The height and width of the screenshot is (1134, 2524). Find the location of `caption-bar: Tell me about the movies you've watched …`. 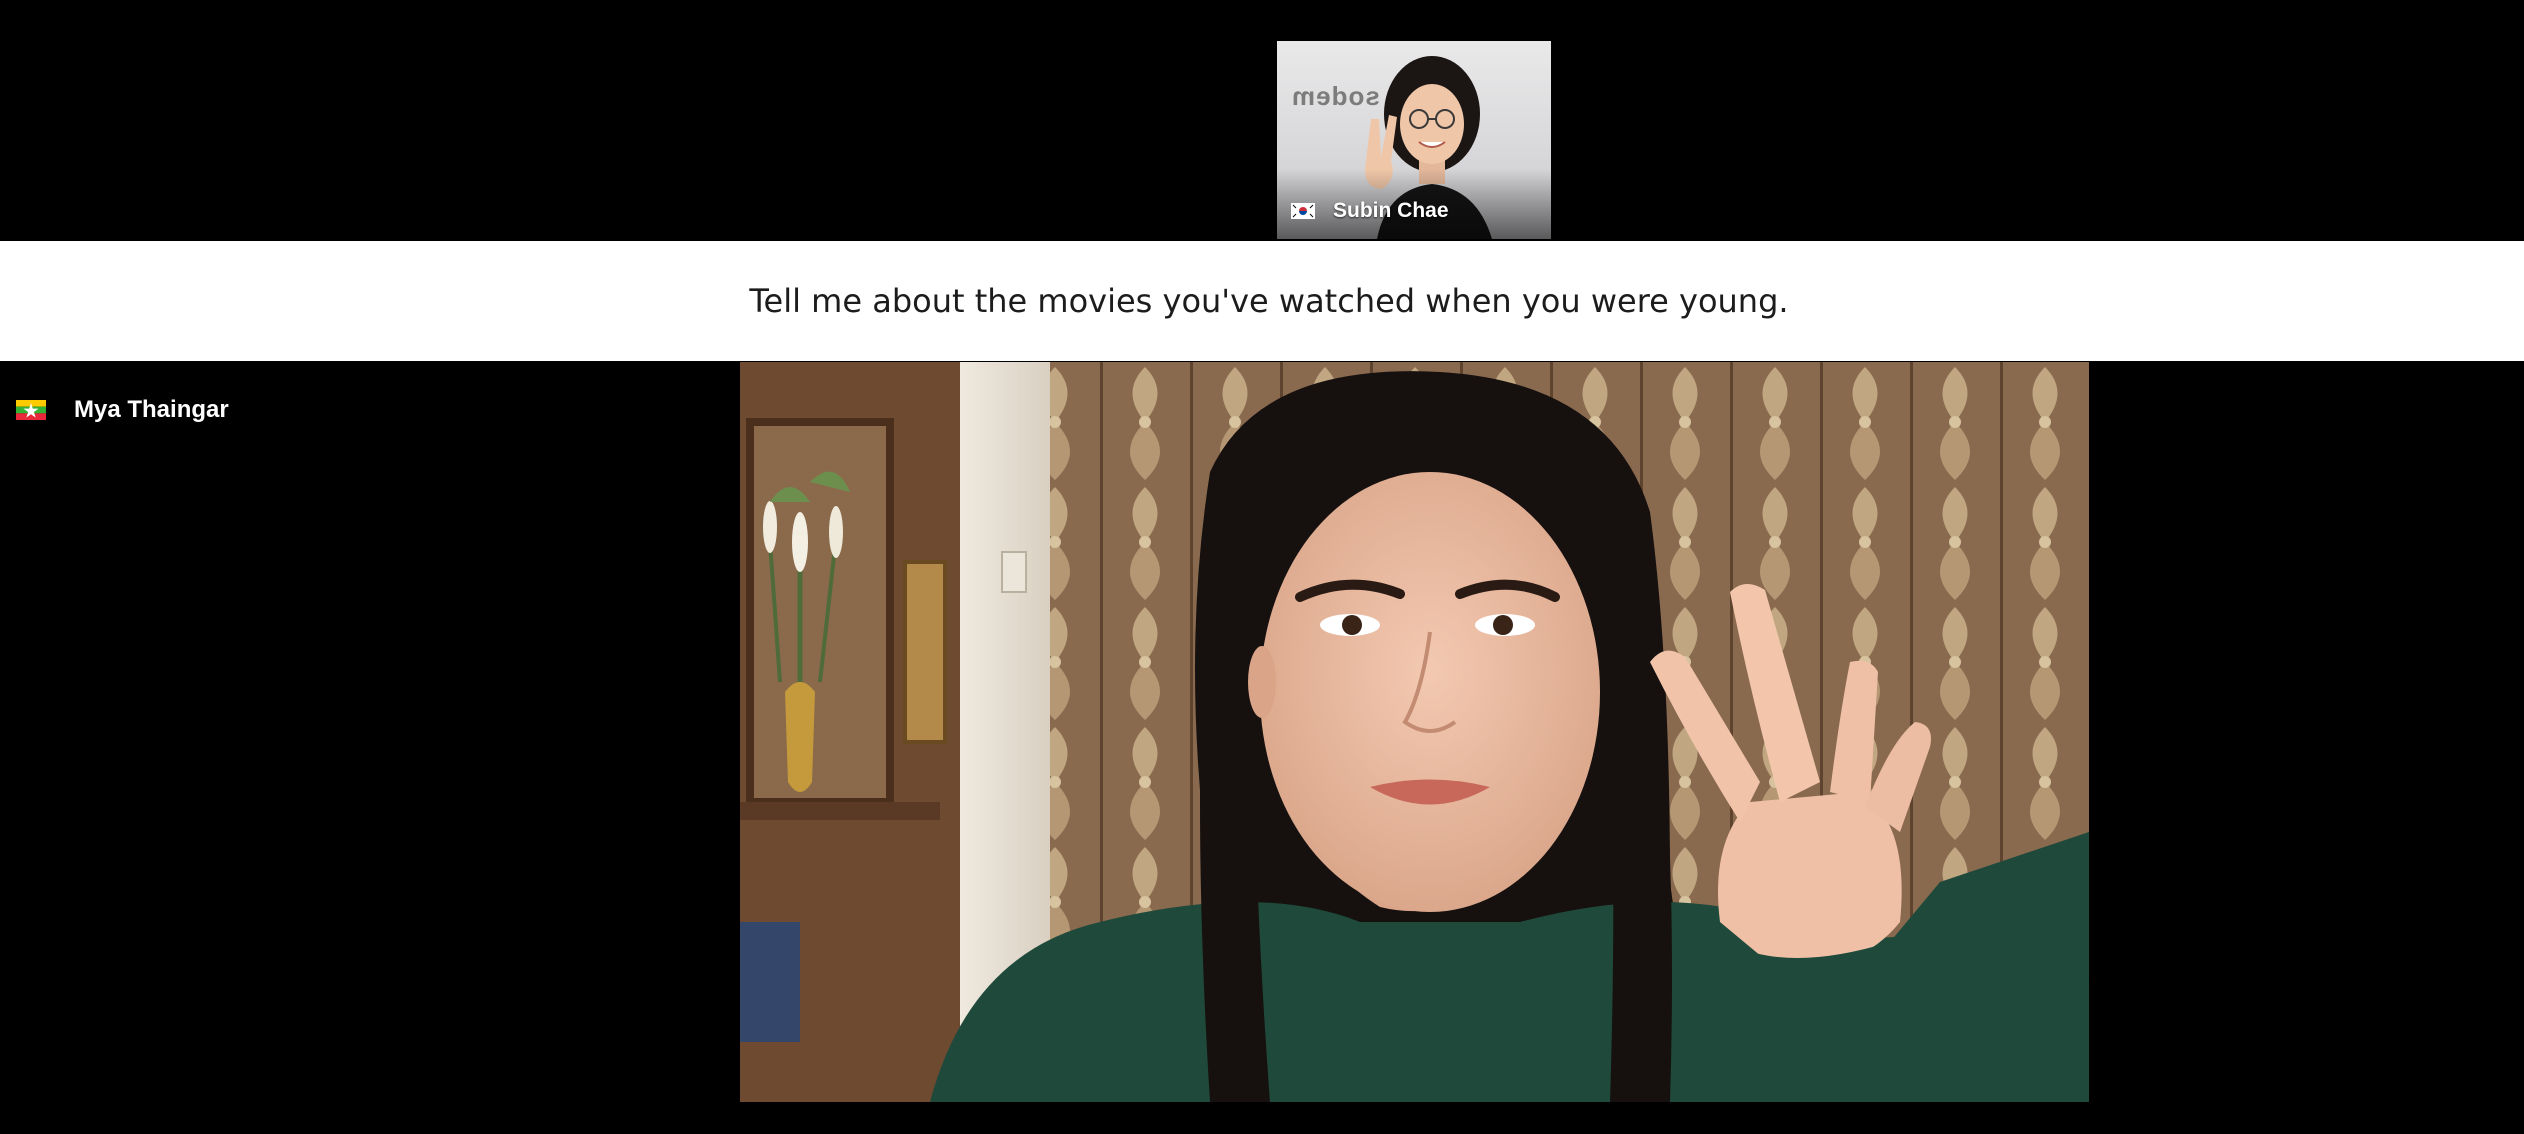

caption-bar: Tell me about the movies you've watched … is located at coordinates (1262, 301).